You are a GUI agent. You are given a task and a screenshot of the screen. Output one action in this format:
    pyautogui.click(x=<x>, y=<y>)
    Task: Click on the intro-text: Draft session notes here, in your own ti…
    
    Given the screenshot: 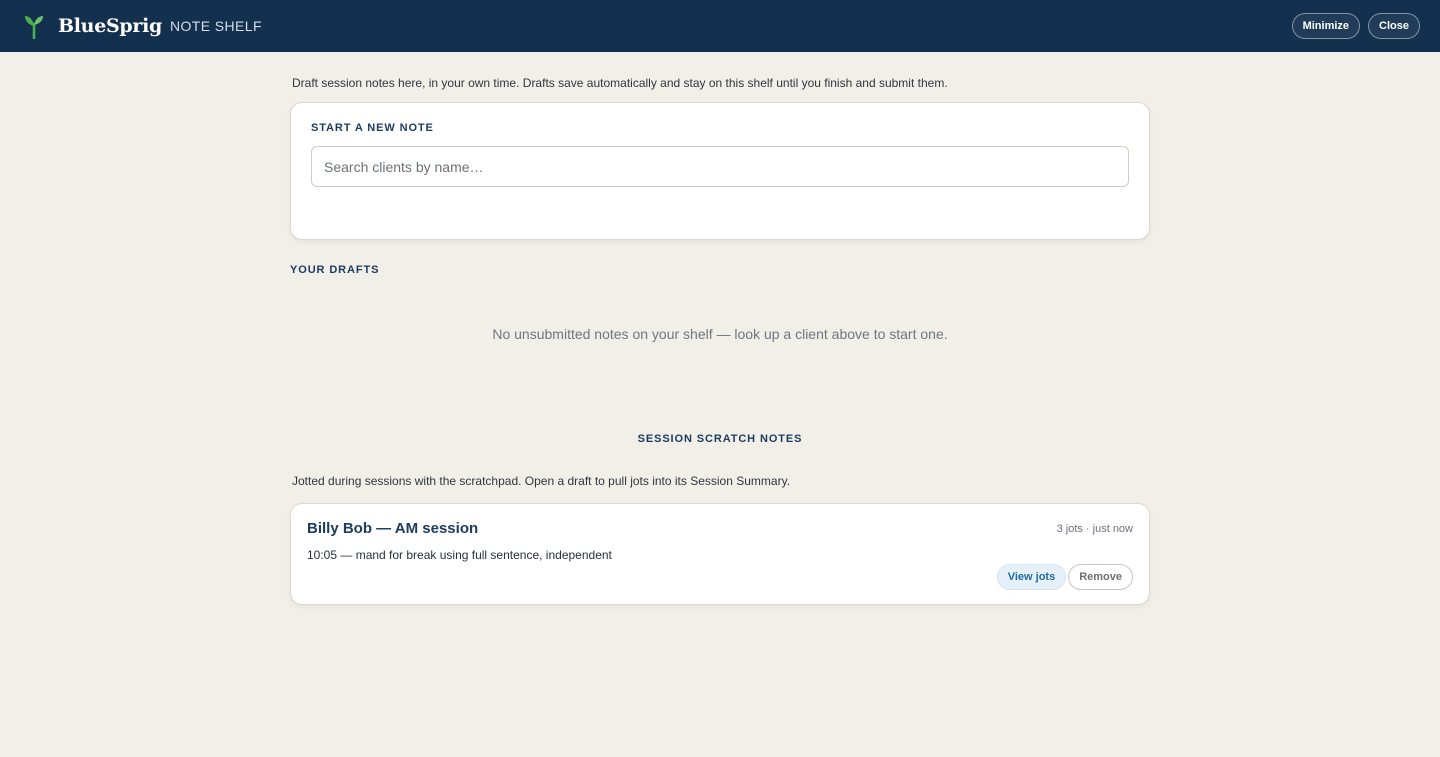 What is the action you would take?
    pyautogui.click(x=620, y=83)
    